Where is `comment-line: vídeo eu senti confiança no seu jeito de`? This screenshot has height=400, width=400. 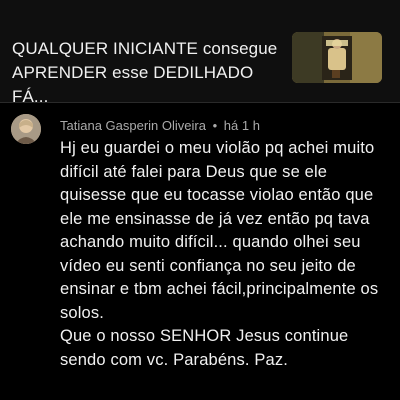 comment-line: vídeo eu senti confiança no seu jeito de is located at coordinates (208, 265).